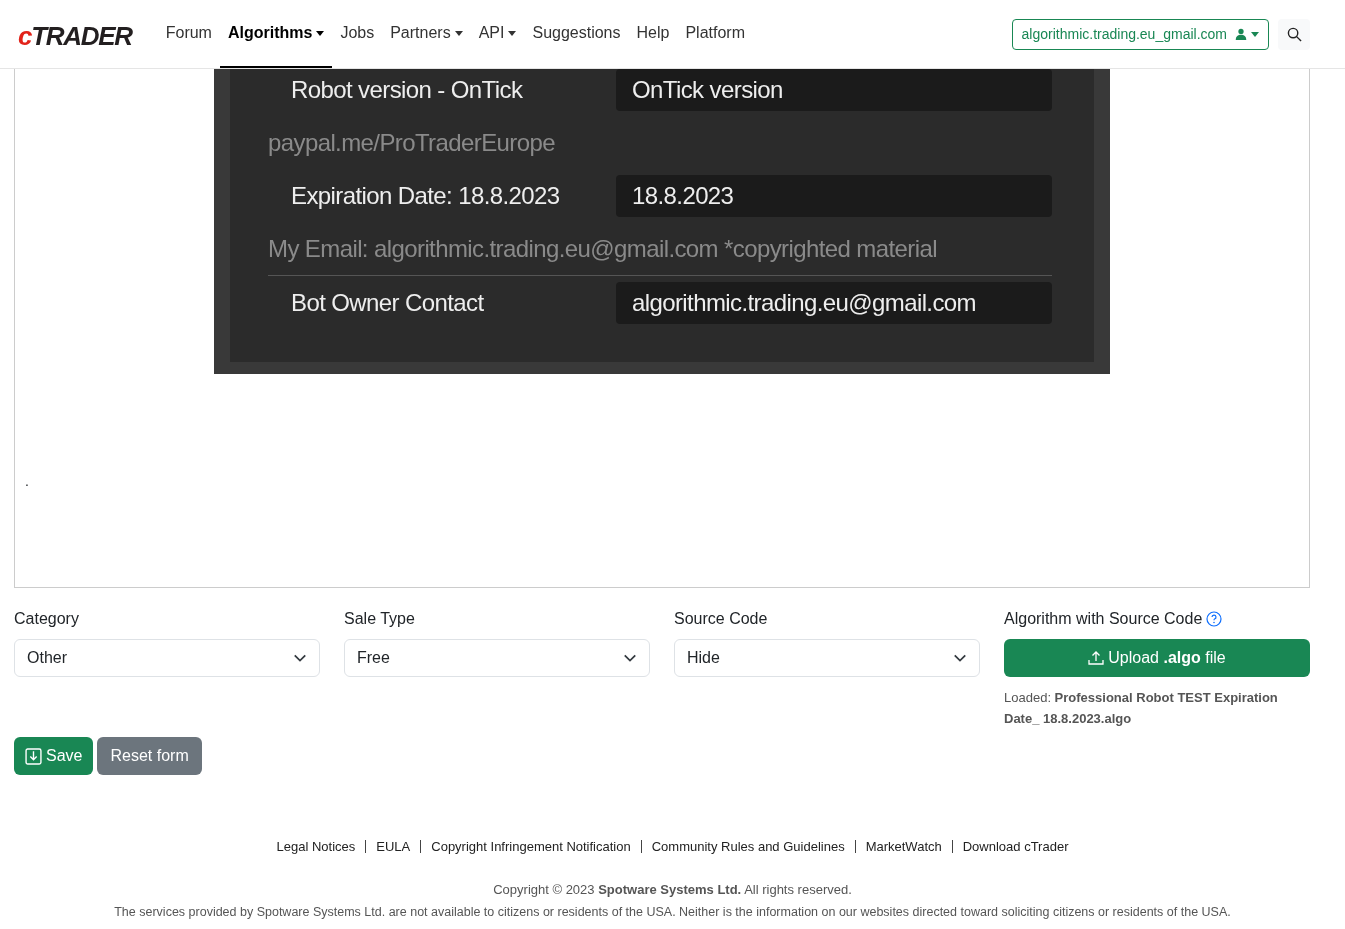 This screenshot has height=929, width=1345. What do you see at coordinates (1140, 34) in the screenshot?
I see `account-dropdown: algorithmic.trading.eu_gmail.com` at bounding box center [1140, 34].